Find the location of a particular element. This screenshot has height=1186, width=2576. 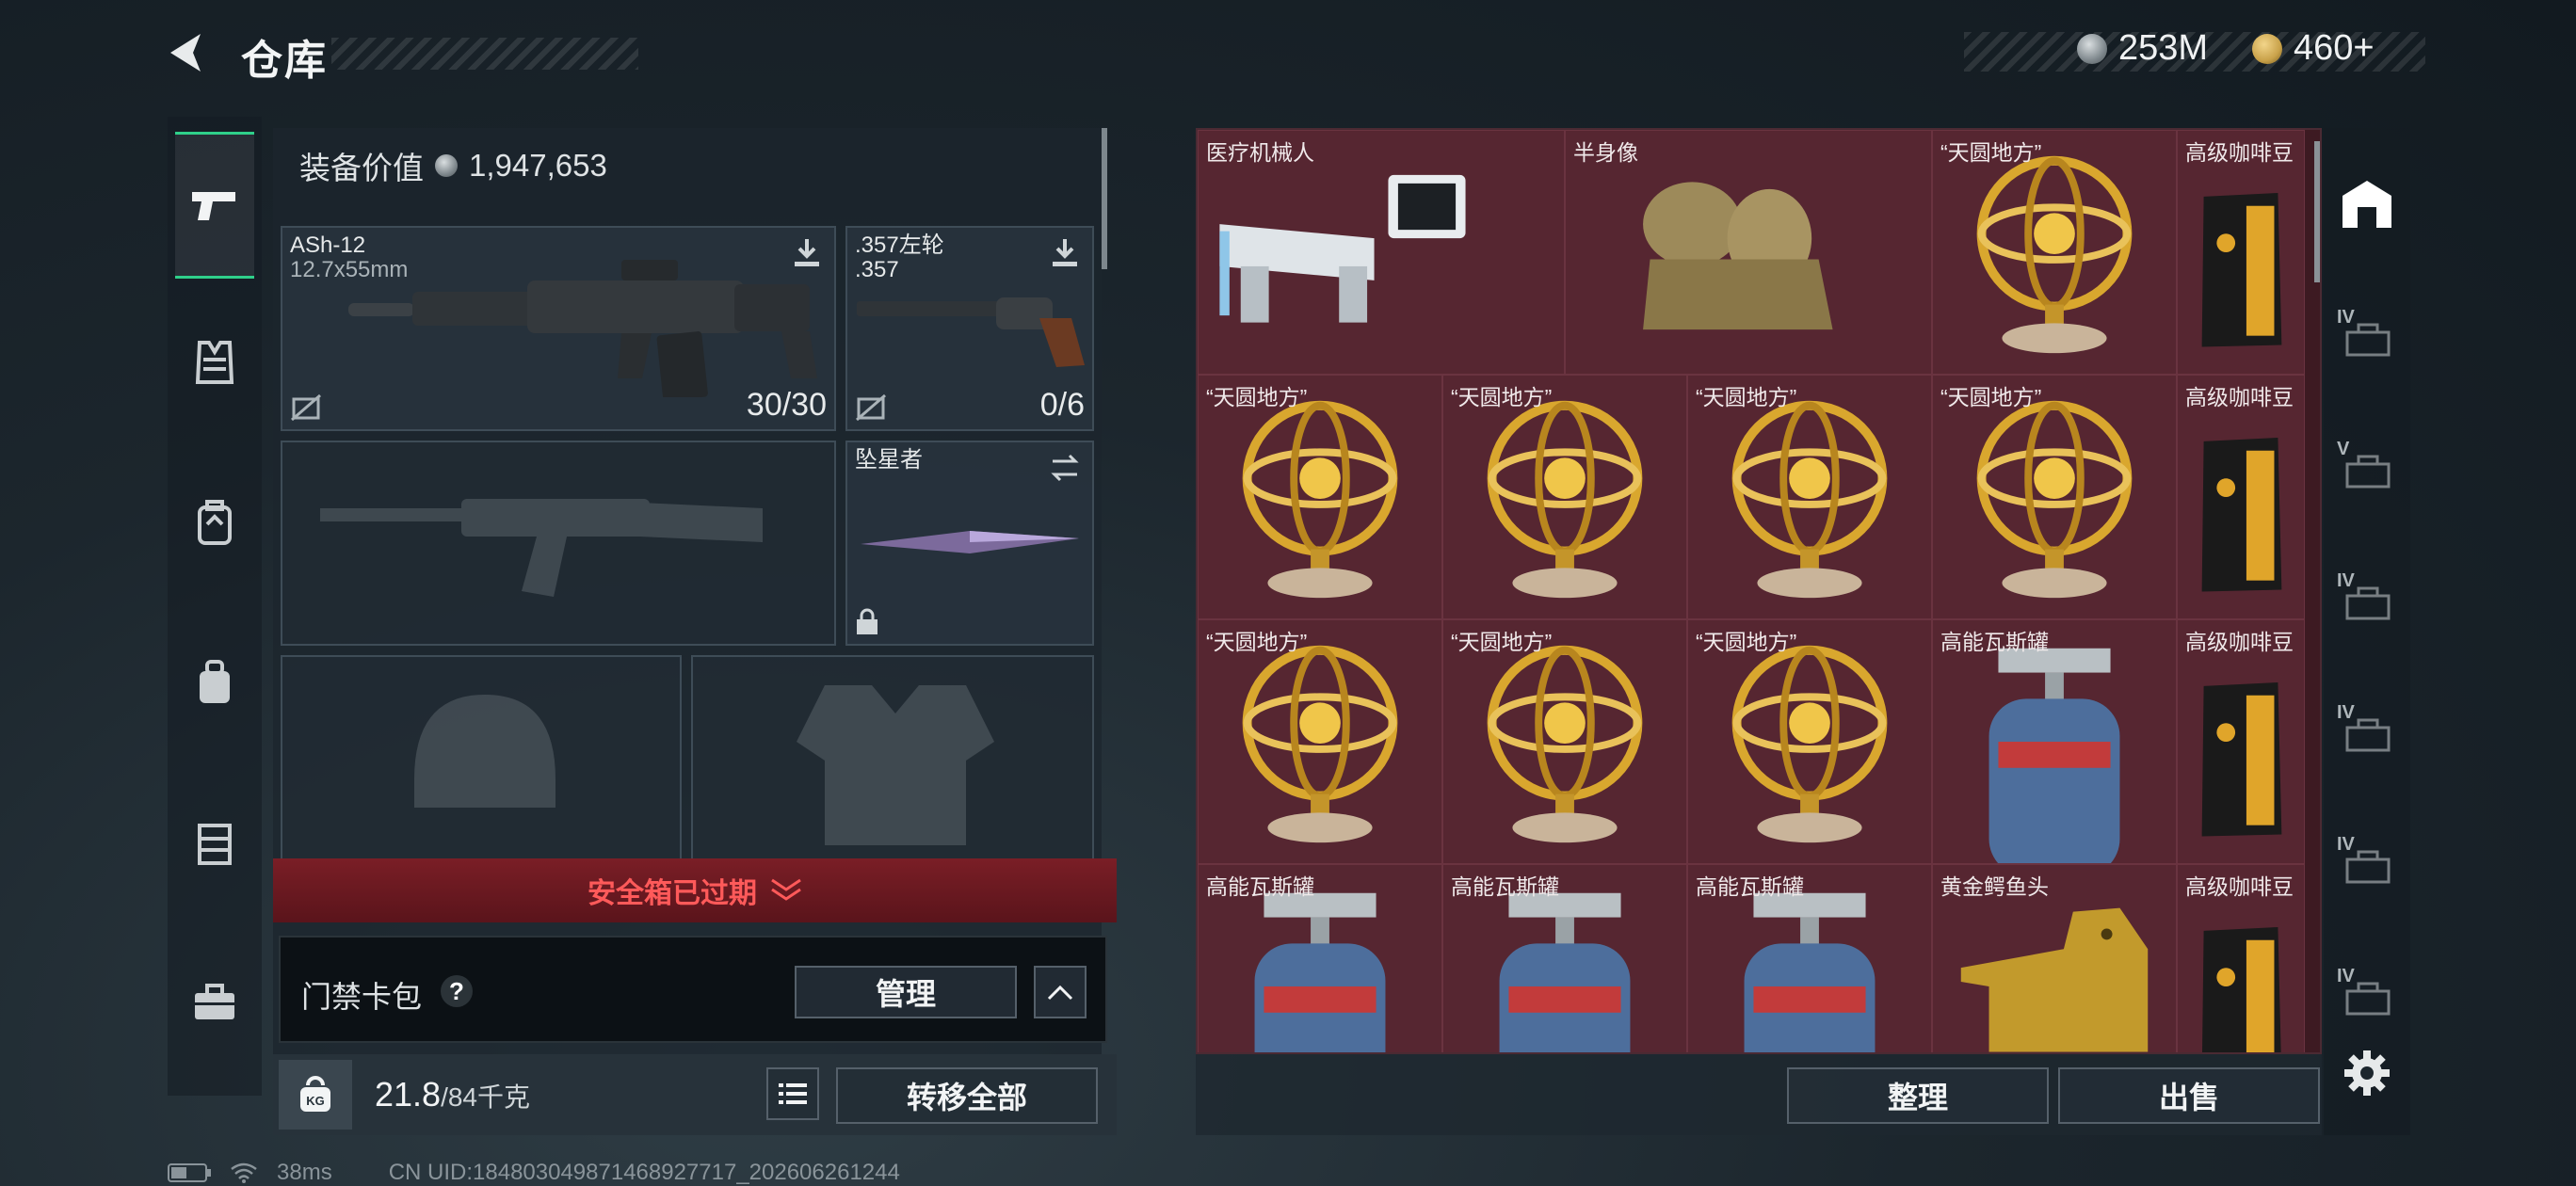

tab-toolbox is located at coordinates (214, 1002).